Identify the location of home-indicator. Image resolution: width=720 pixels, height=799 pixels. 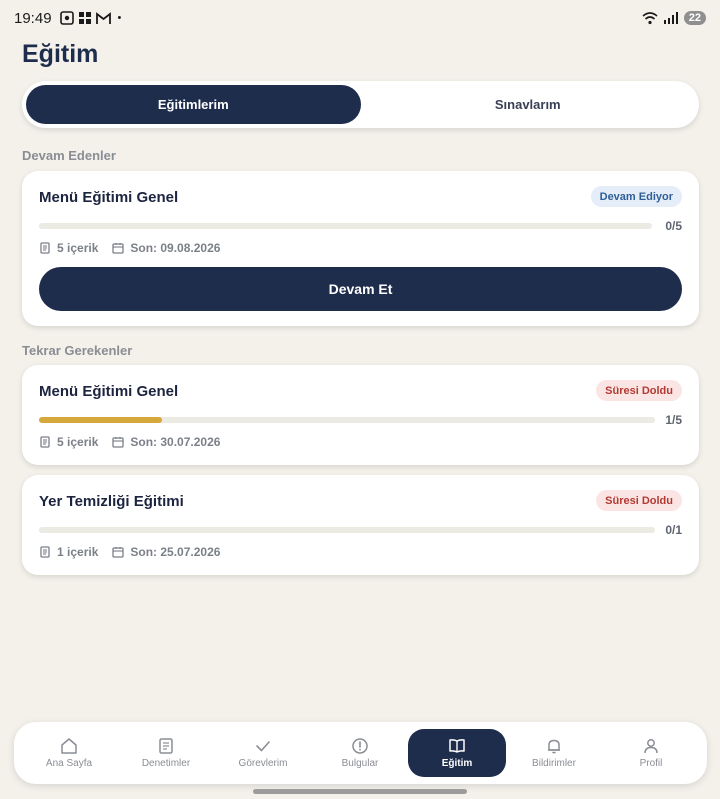
(360, 791).